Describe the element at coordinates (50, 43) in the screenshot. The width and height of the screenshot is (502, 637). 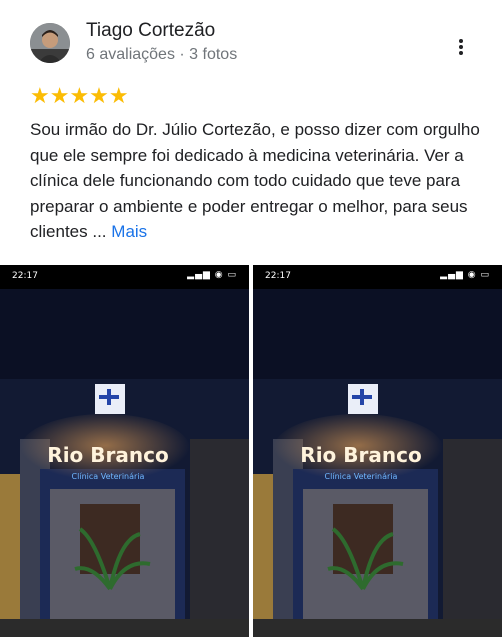
I see `avatar` at that location.